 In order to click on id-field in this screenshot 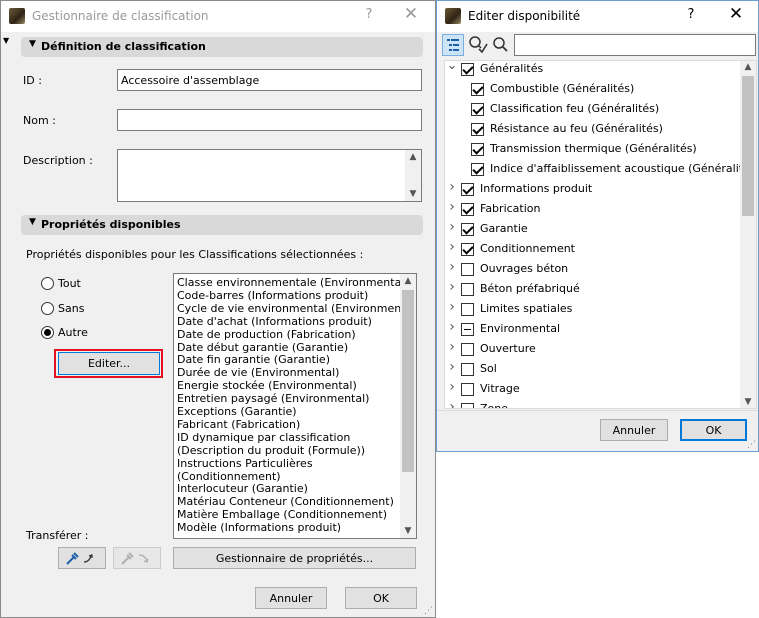, I will do `click(269, 80)`.